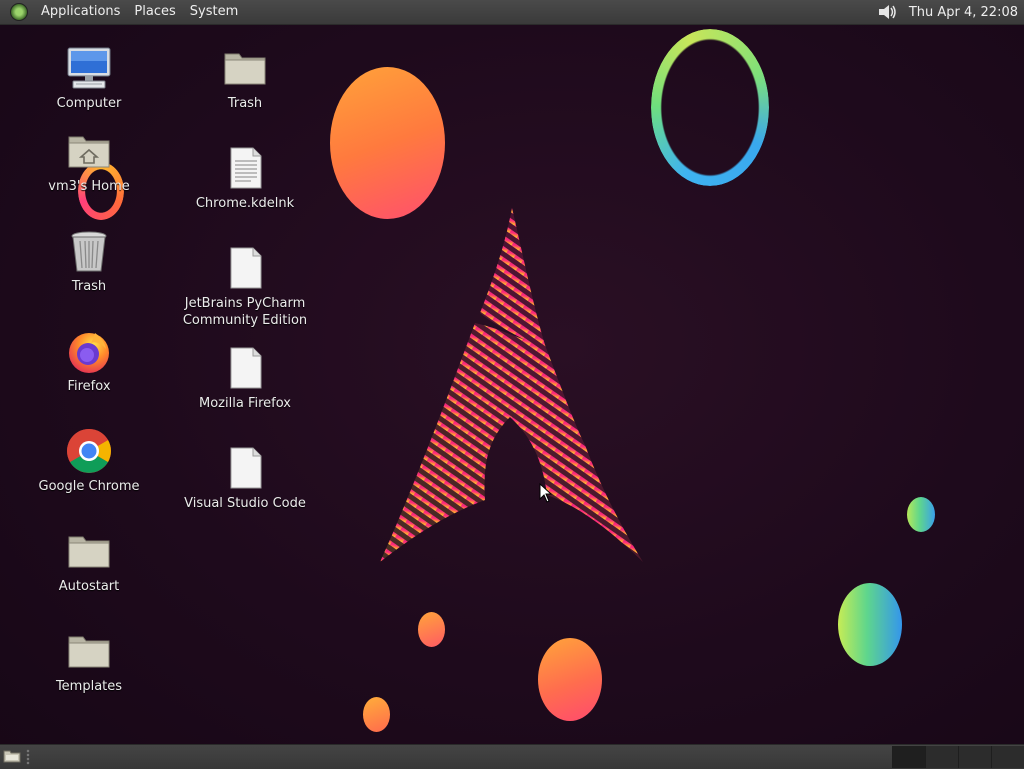  I want to click on desktop-icon-home: vm3's Home, so click(89, 161).